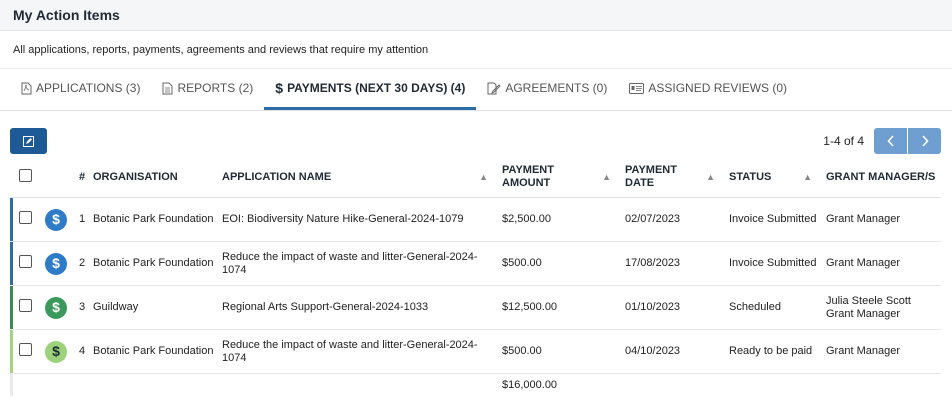 This screenshot has width=952, height=402. What do you see at coordinates (82, 219) in the screenshot?
I see `row-number: 1` at bounding box center [82, 219].